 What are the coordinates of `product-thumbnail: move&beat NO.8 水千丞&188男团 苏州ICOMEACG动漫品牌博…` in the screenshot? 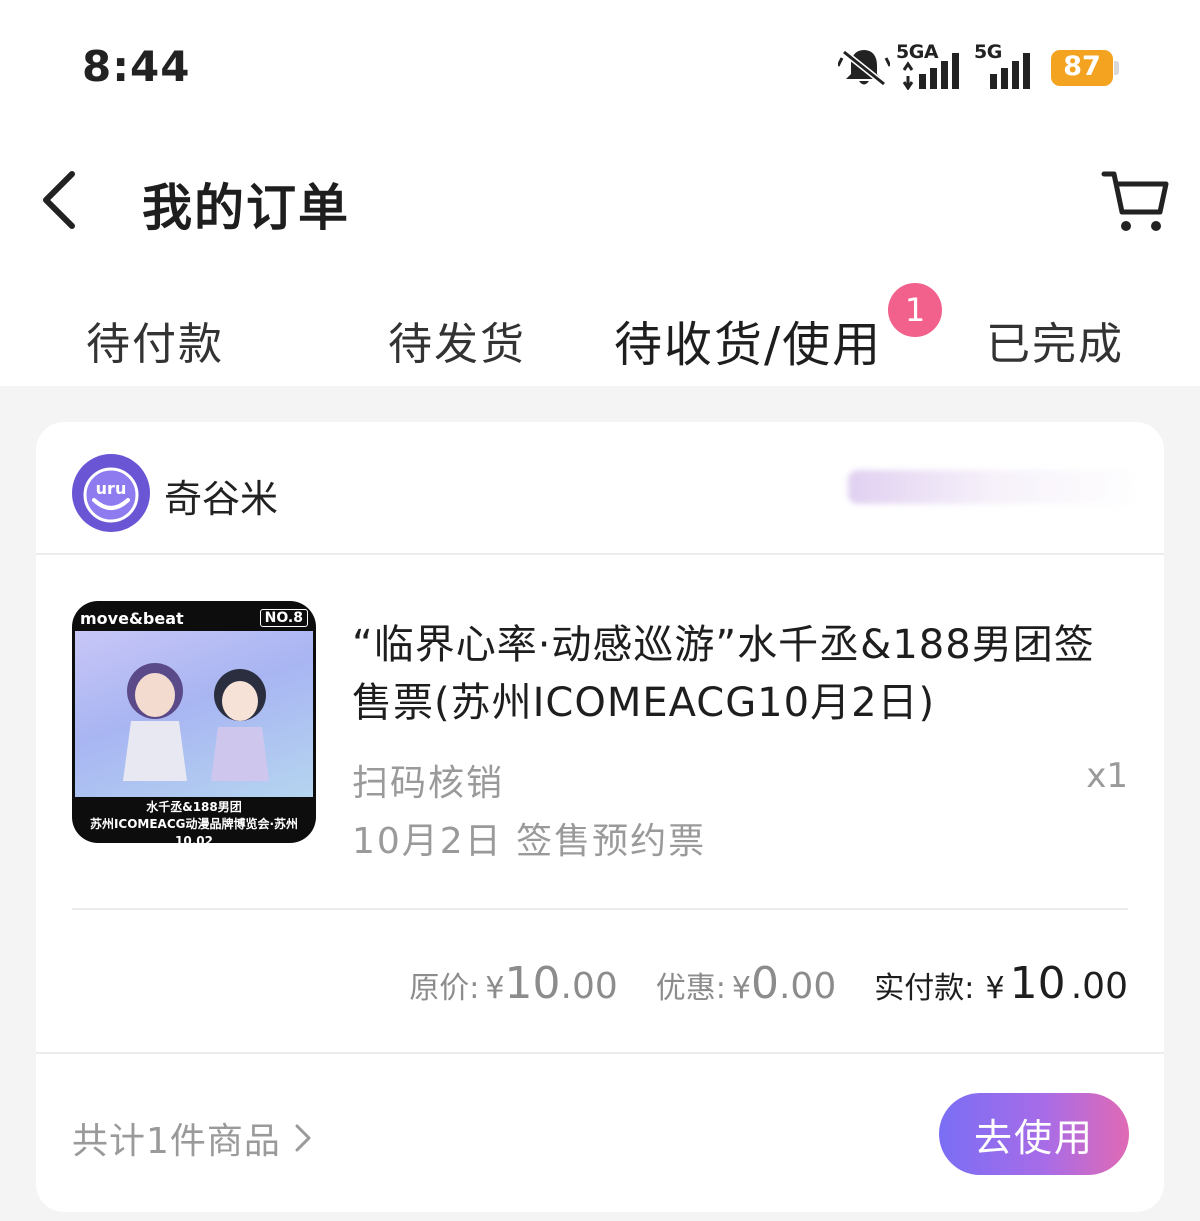 It's located at (194, 722).